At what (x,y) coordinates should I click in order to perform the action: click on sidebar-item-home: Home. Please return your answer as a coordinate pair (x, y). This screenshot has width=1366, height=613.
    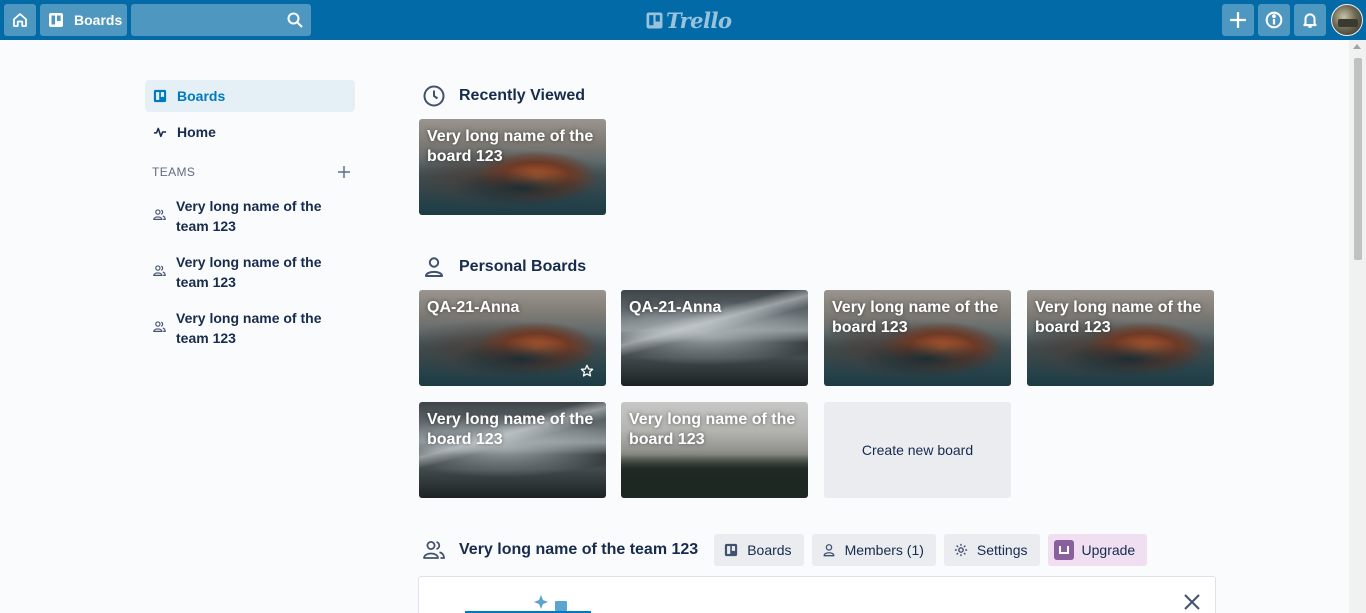
    Looking at the image, I should click on (250, 132).